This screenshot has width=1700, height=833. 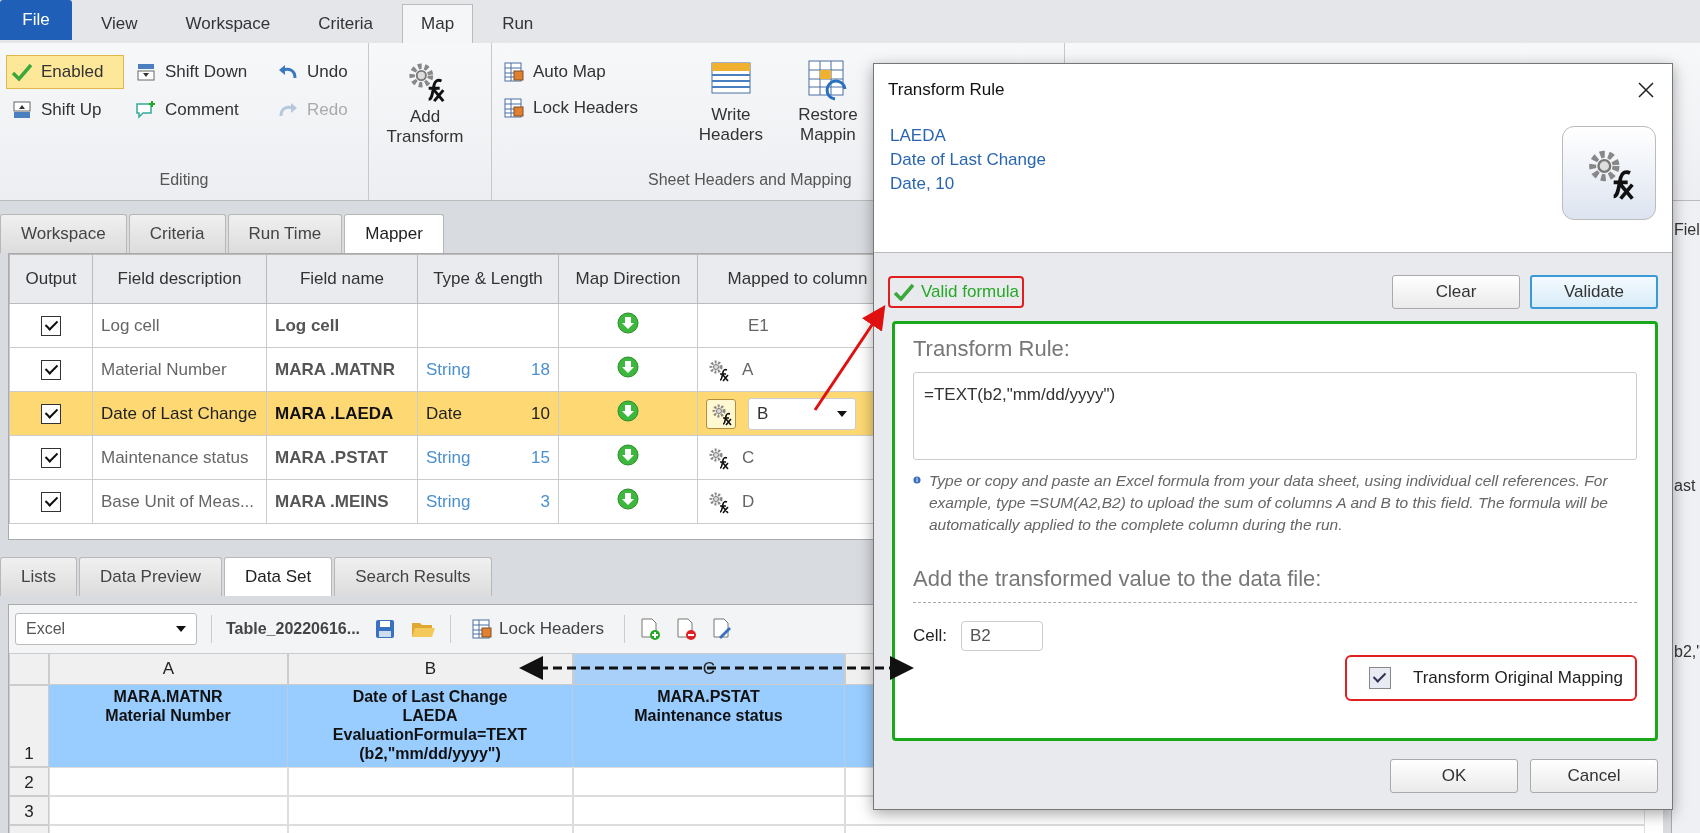 What do you see at coordinates (228, 23) in the screenshot?
I see `ribbon-tab: Workspace` at bounding box center [228, 23].